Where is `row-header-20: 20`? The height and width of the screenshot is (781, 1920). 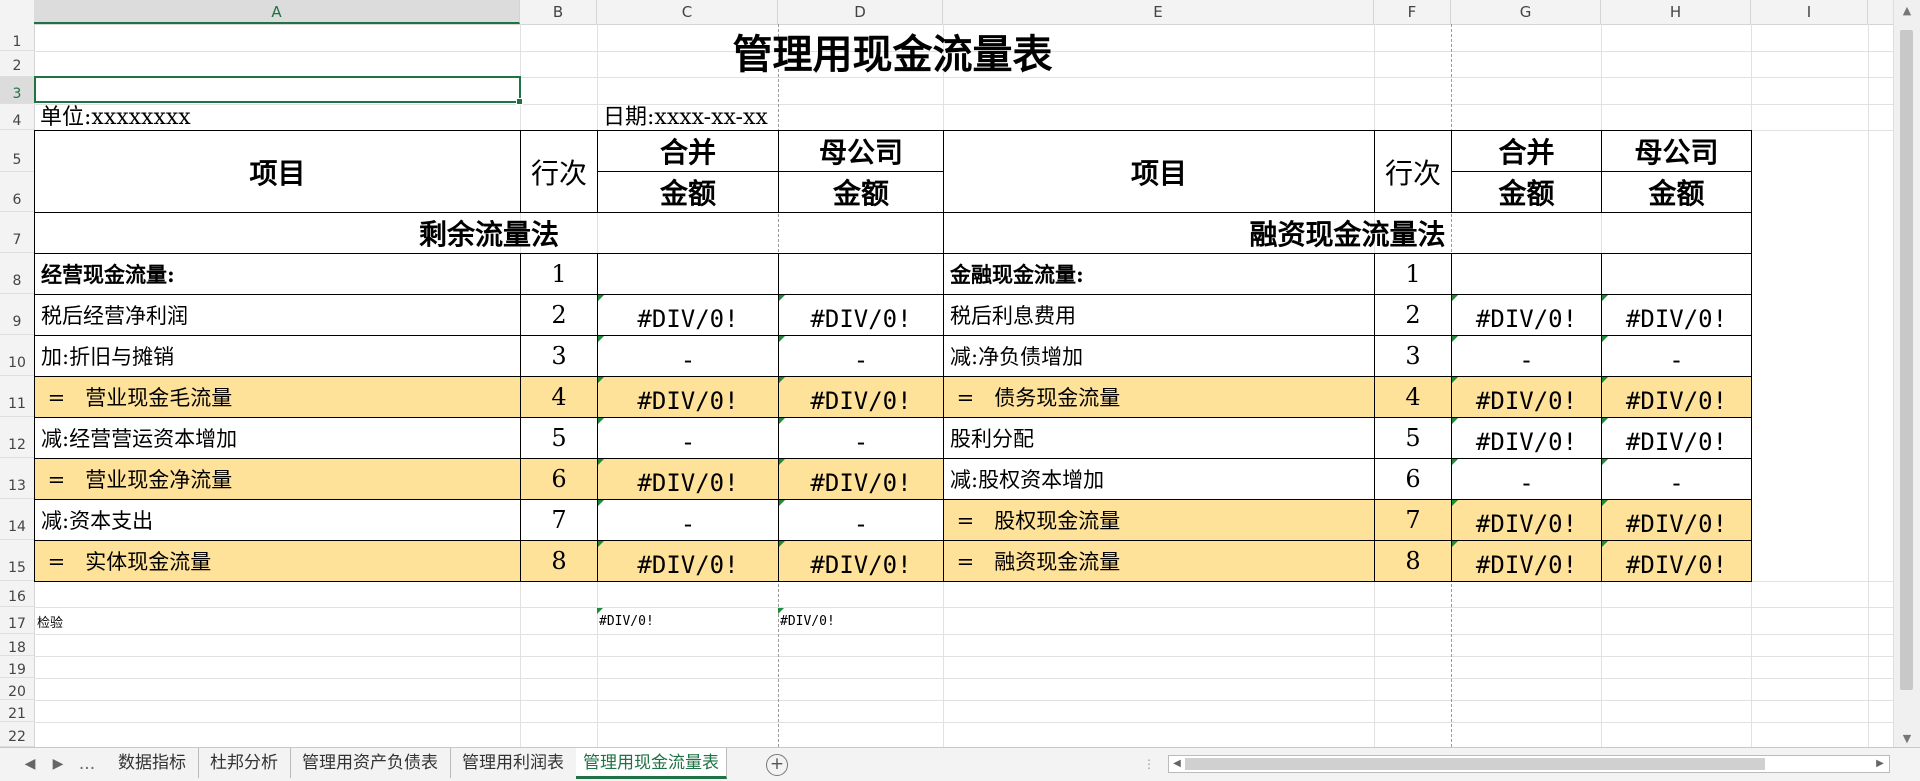 row-header-20: 20 is located at coordinates (17, 689).